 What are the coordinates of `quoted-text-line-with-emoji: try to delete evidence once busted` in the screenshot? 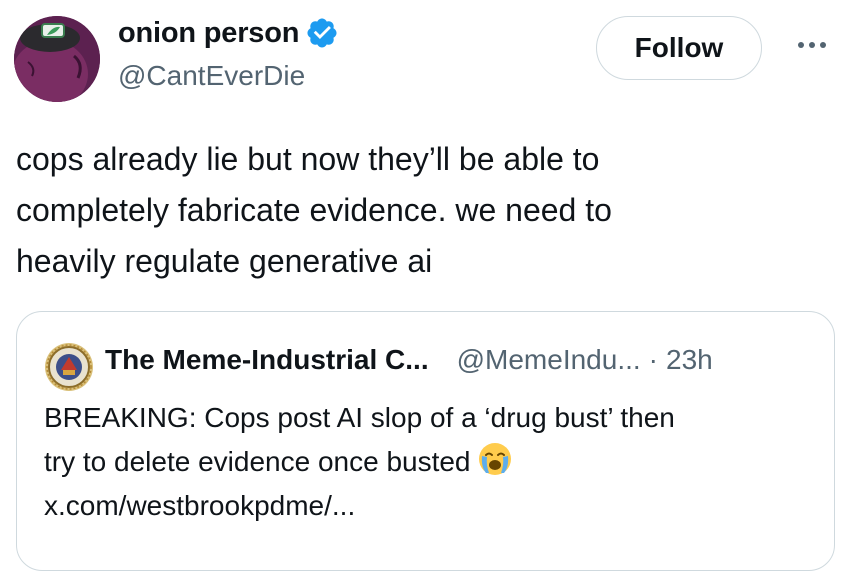 It's located at (434, 462).